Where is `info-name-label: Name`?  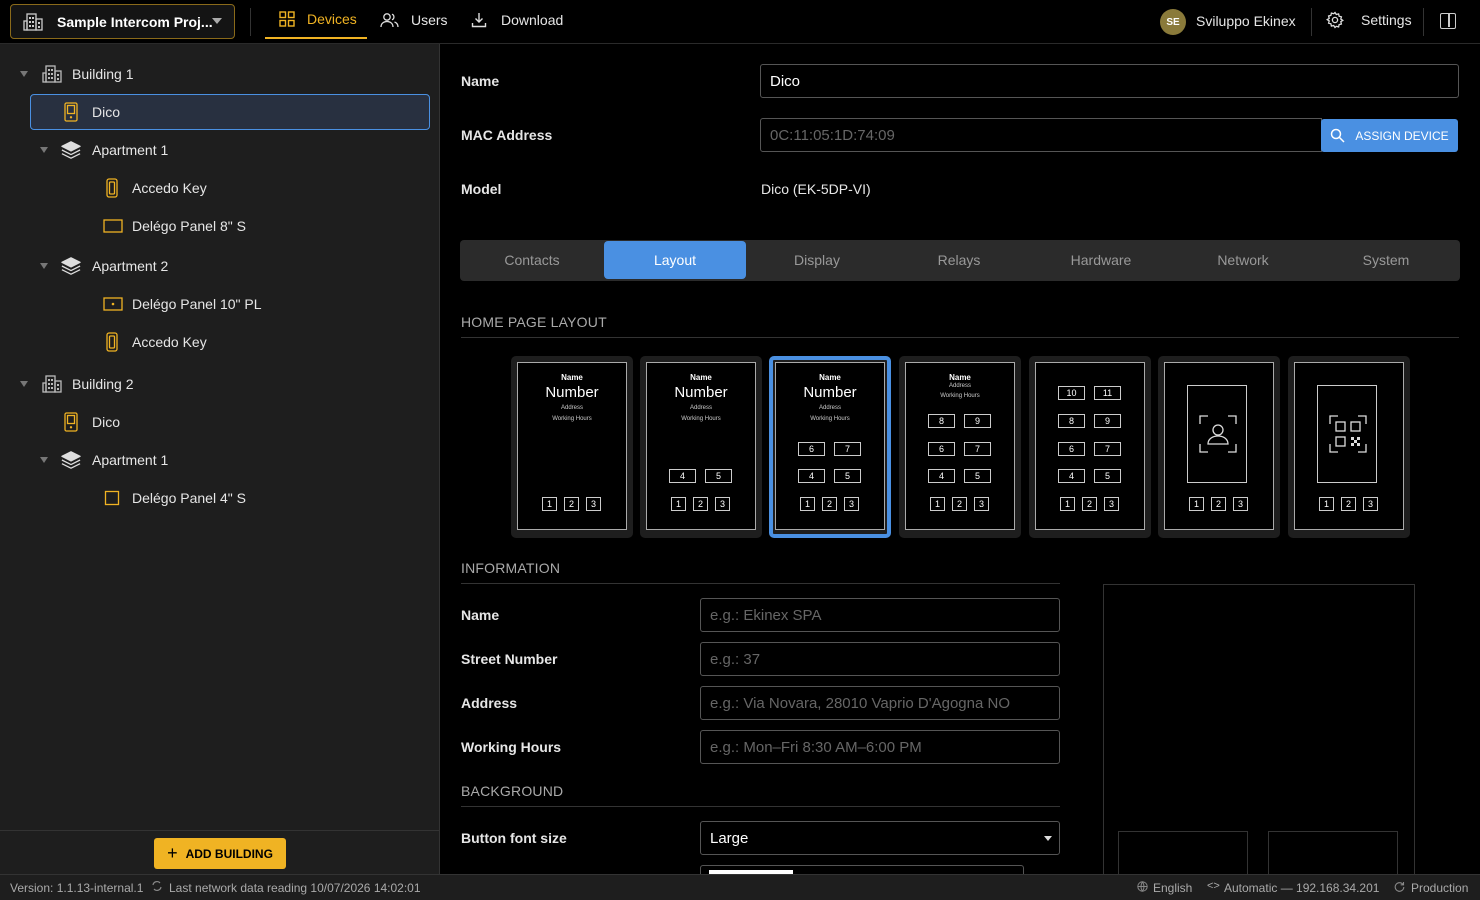 info-name-label: Name is located at coordinates (480, 615).